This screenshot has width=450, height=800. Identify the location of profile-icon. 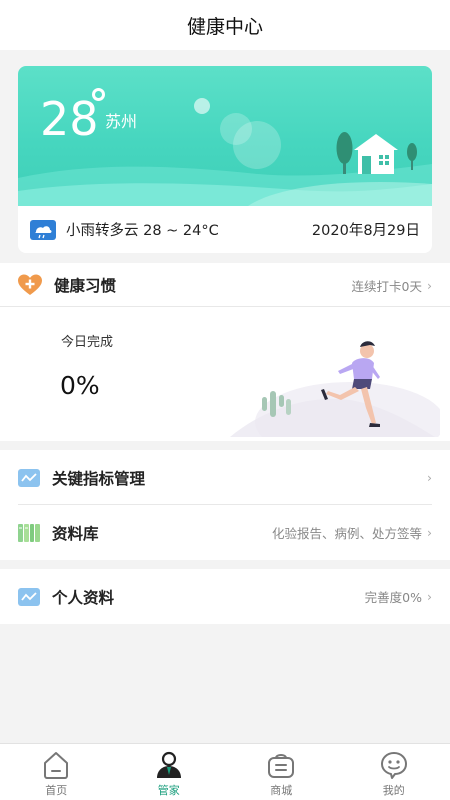
(393, 765).